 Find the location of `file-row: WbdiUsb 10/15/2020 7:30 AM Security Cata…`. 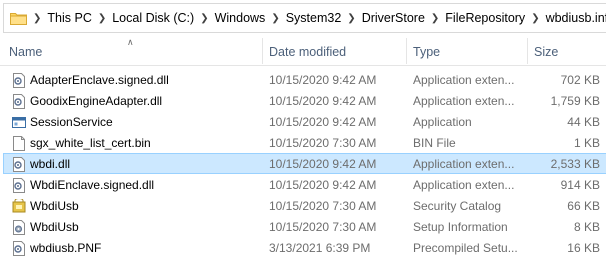

file-row: WbdiUsb 10/15/2020 7:30 AM Security Cata… is located at coordinates (304, 205).